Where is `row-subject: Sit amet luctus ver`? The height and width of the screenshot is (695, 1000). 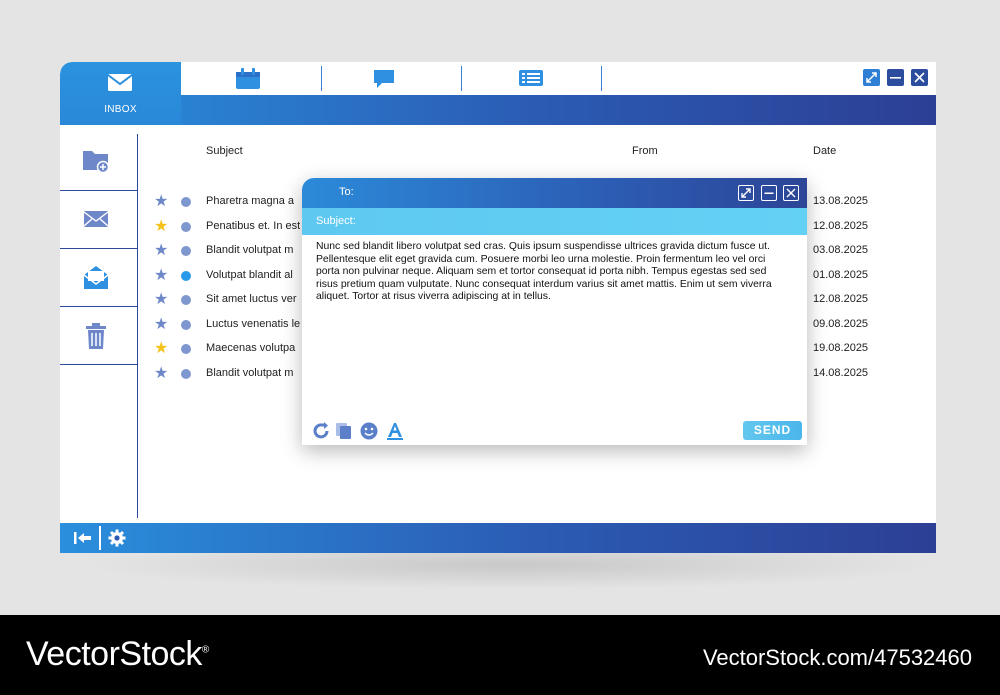 row-subject: Sit amet luctus ver is located at coordinates (251, 299).